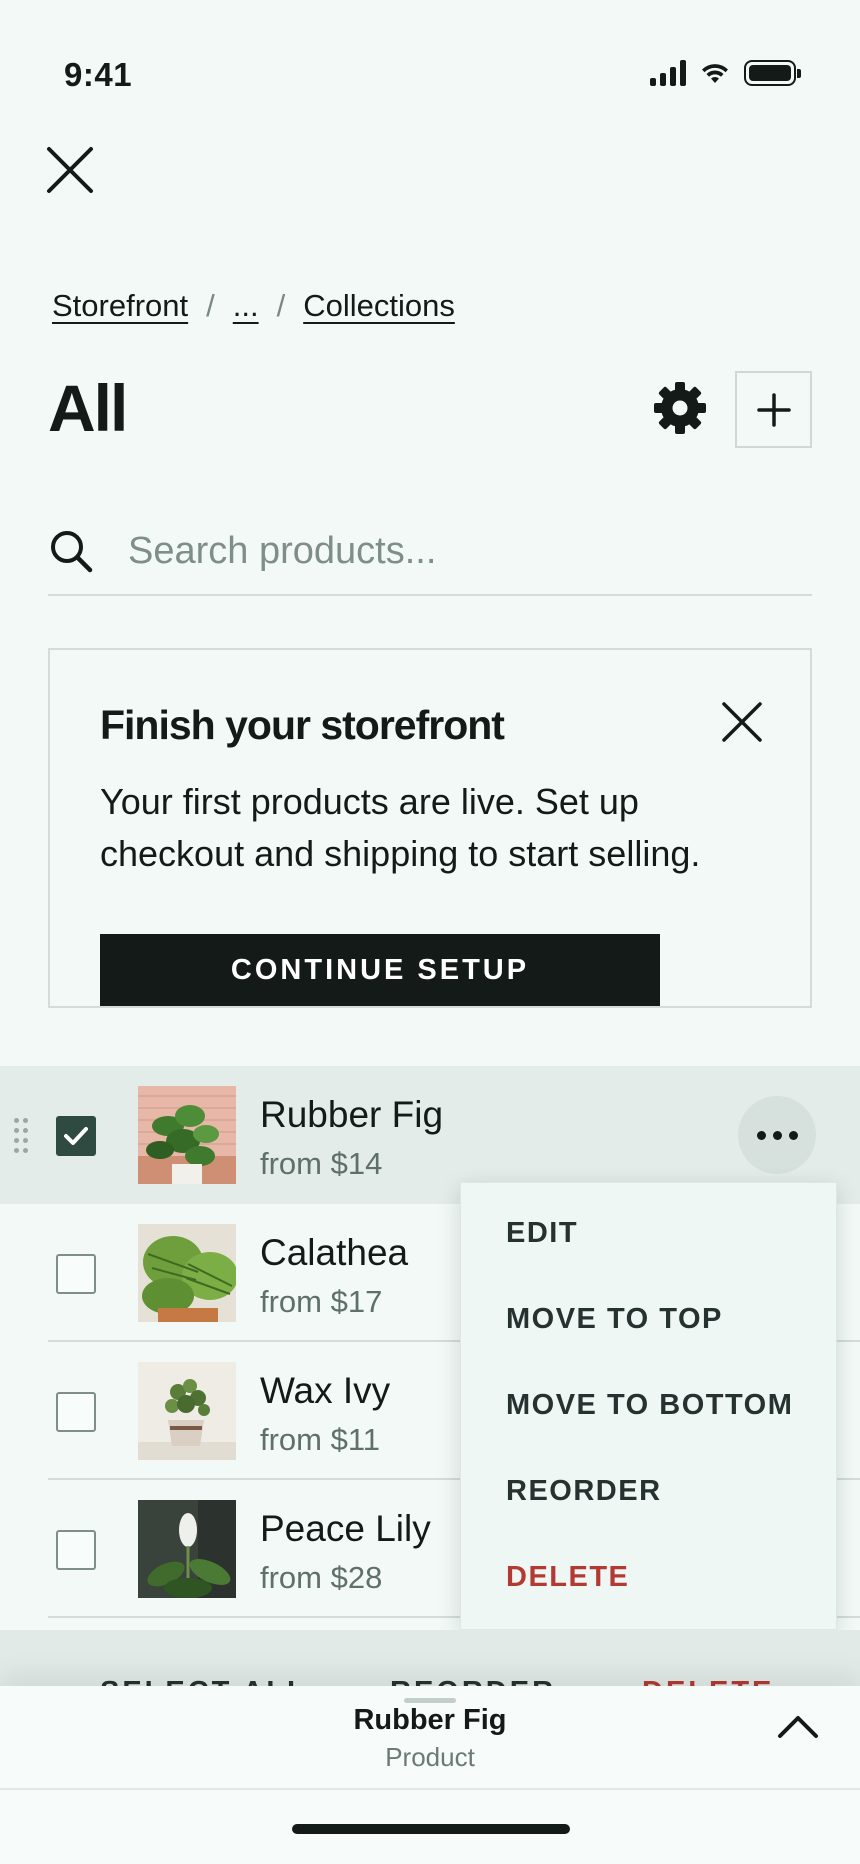  Describe the element at coordinates (715, 73) in the screenshot. I see `wifi-icon` at that location.